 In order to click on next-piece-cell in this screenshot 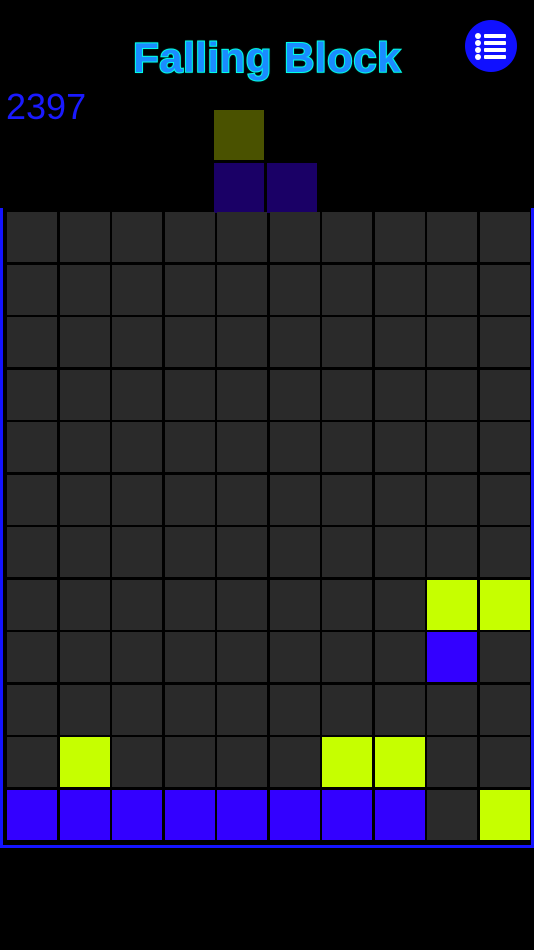, I will do `click(239, 187)`.